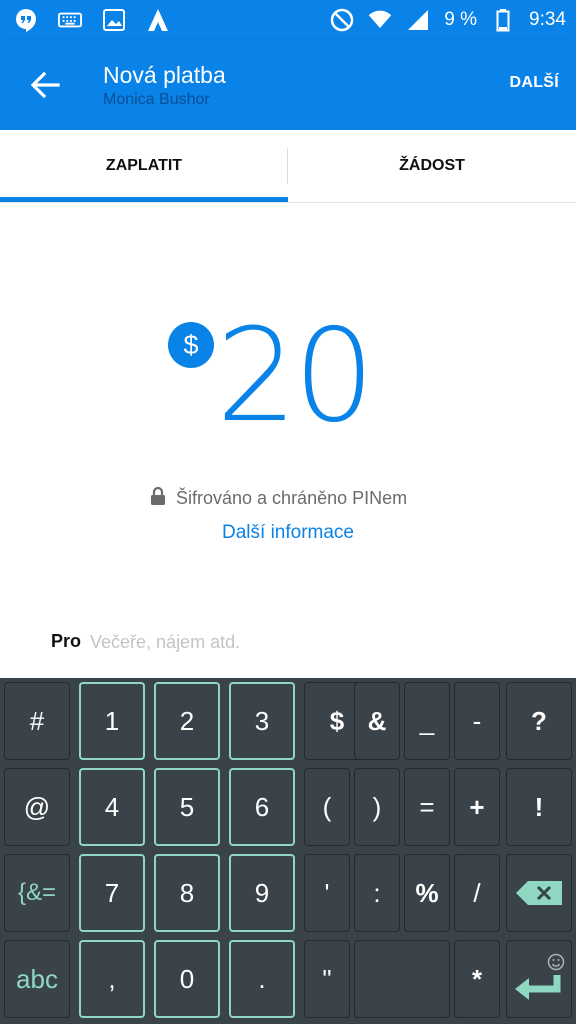 Image resolution: width=576 pixels, height=1024 pixels. I want to click on key-asterisk: *, so click(477, 979).